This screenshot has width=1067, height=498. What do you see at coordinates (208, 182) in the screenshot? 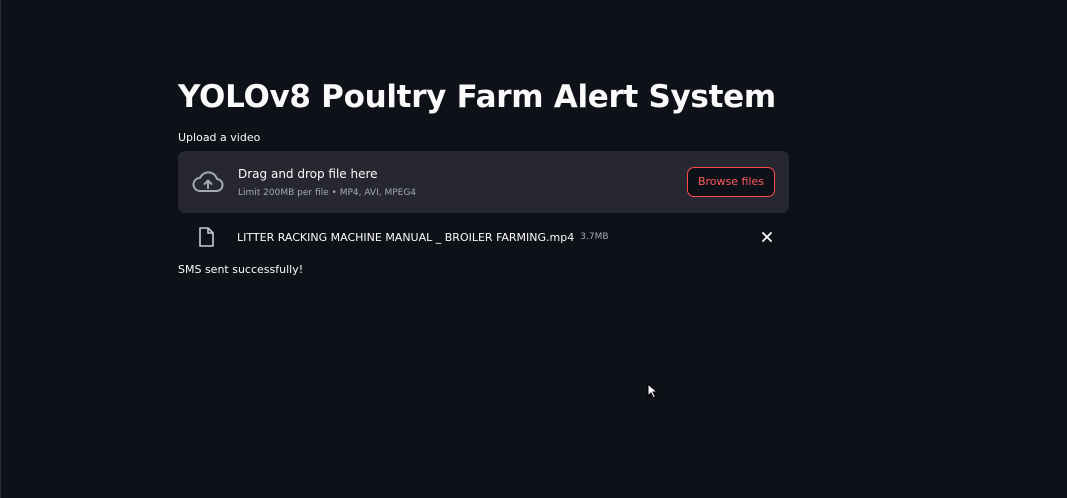
I see `cloud-upload-icon` at bounding box center [208, 182].